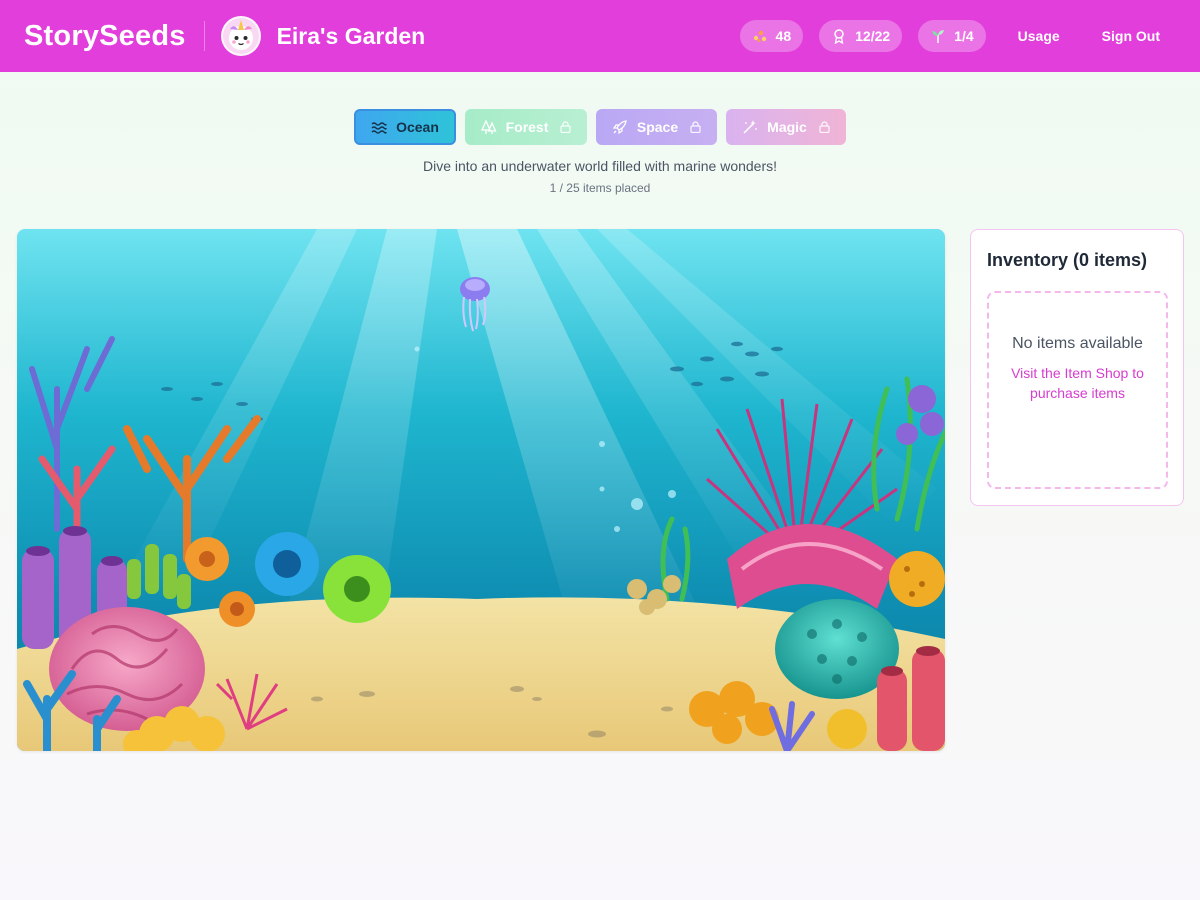 The height and width of the screenshot is (900, 1200). I want to click on sprout-icon, so click(938, 36).